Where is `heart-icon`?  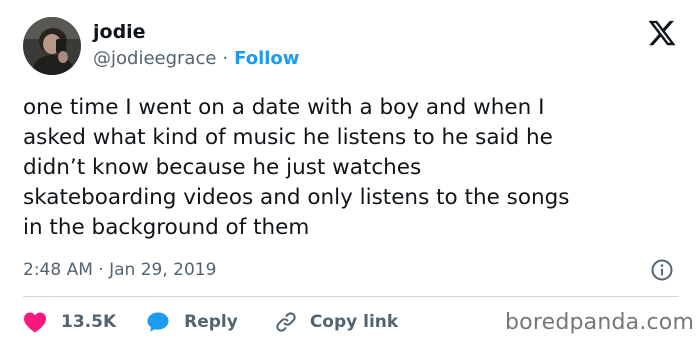 heart-icon is located at coordinates (35, 322).